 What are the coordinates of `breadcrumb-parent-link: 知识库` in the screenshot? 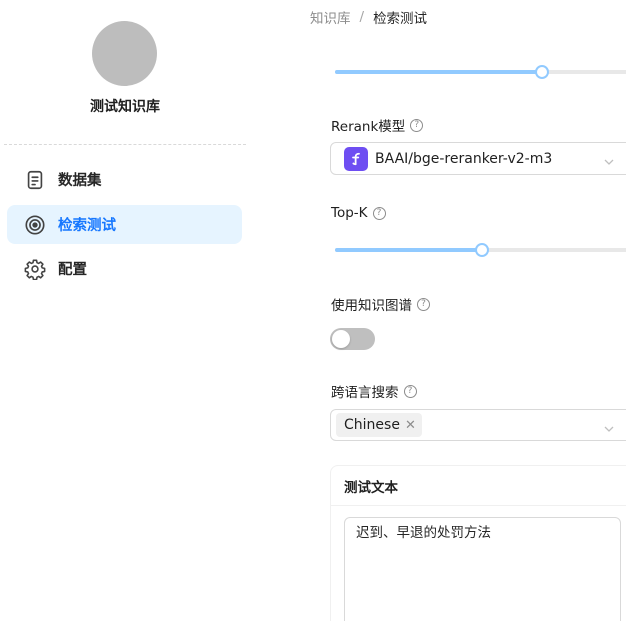 It's located at (330, 17).